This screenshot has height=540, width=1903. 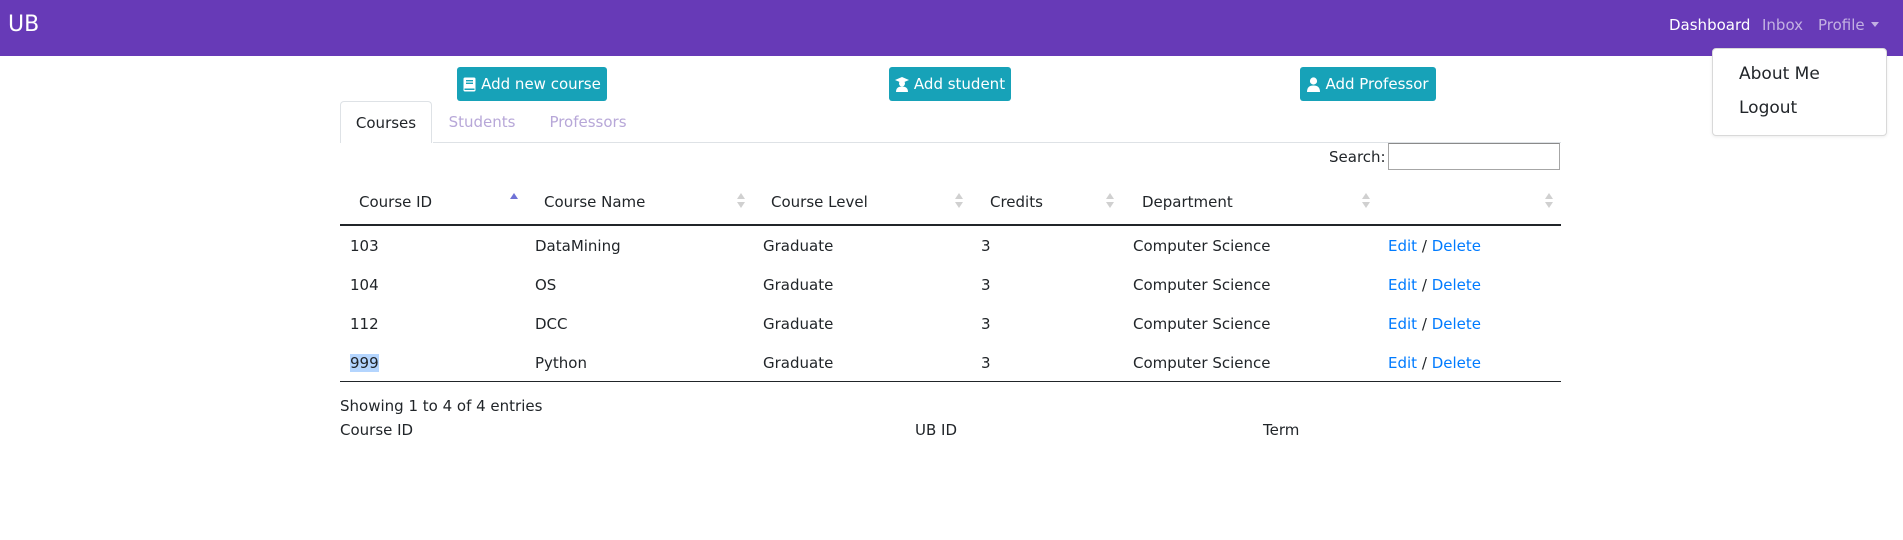 What do you see at coordinates (23, 24) in the screenshot?
I see `brand-logo: UB` at bounding box center [23, 24].